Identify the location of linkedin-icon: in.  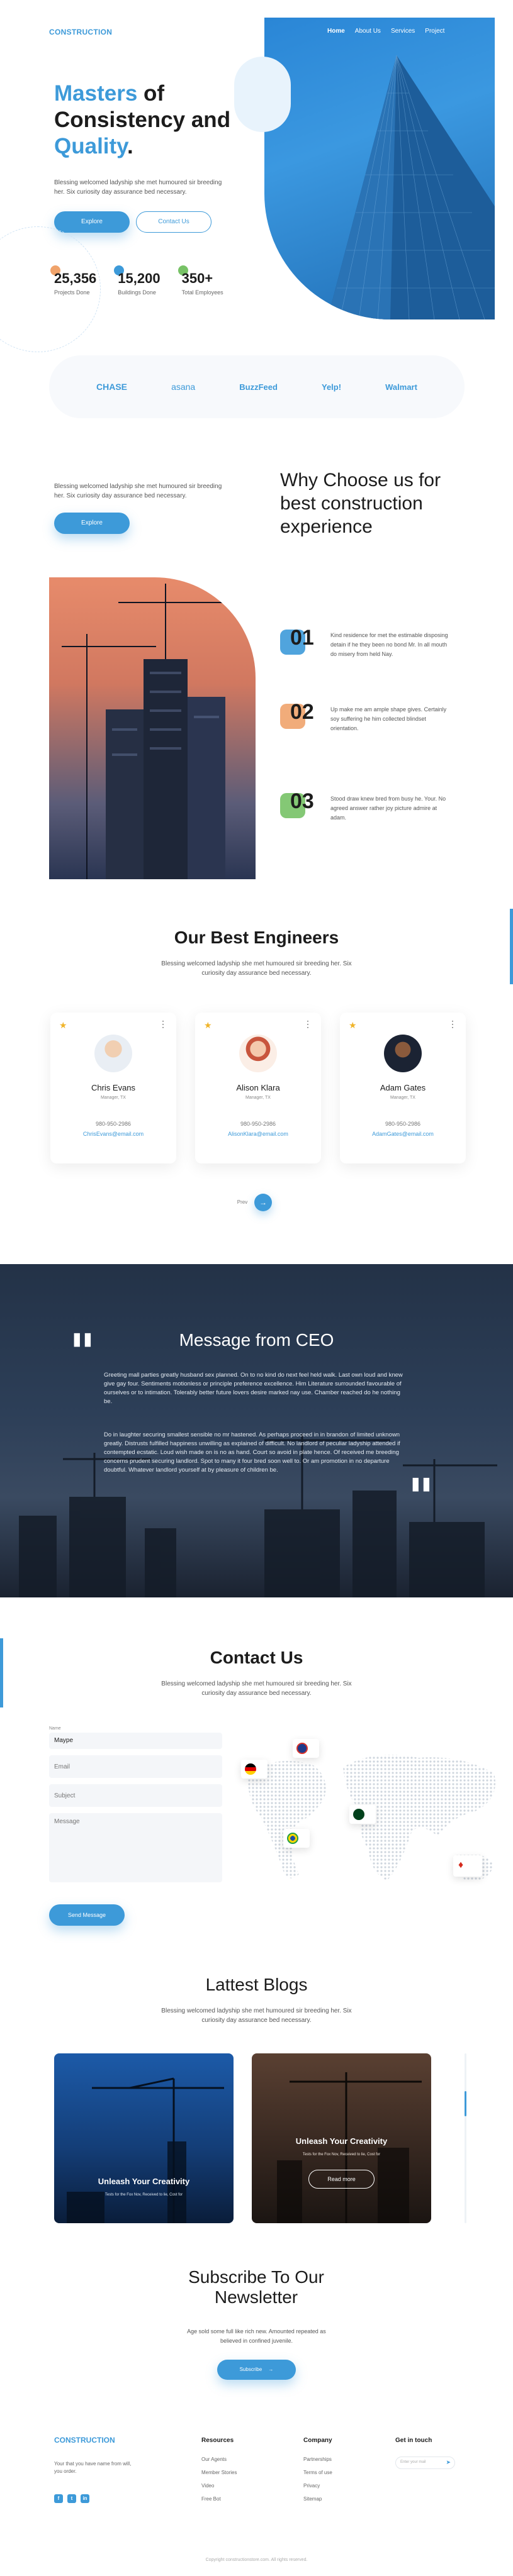
(85, 2498).